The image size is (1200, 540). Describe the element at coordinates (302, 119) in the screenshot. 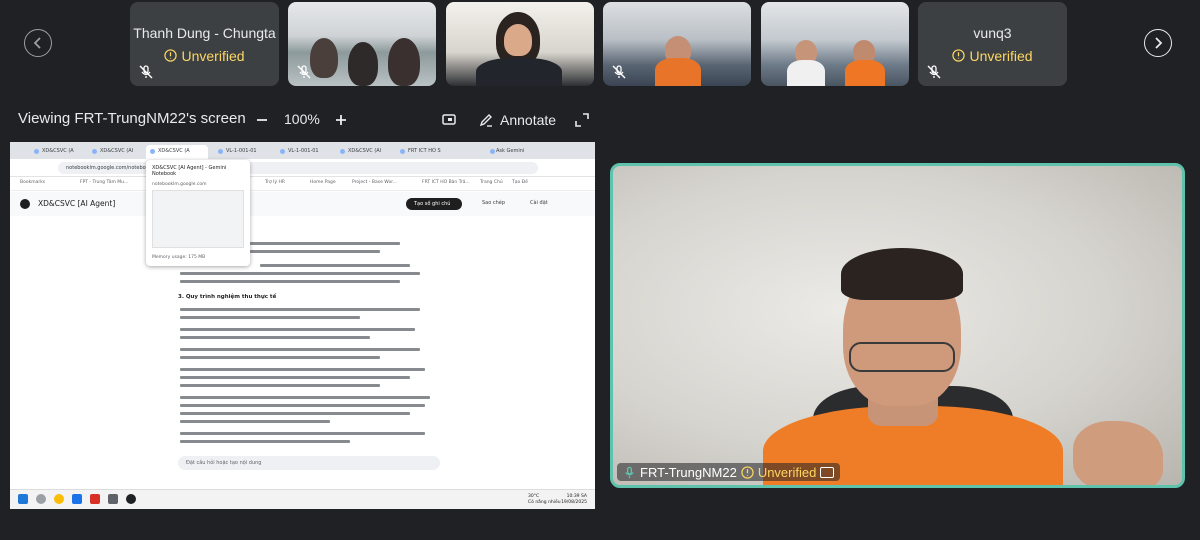

I see `zoom-level: 100%` at that location.